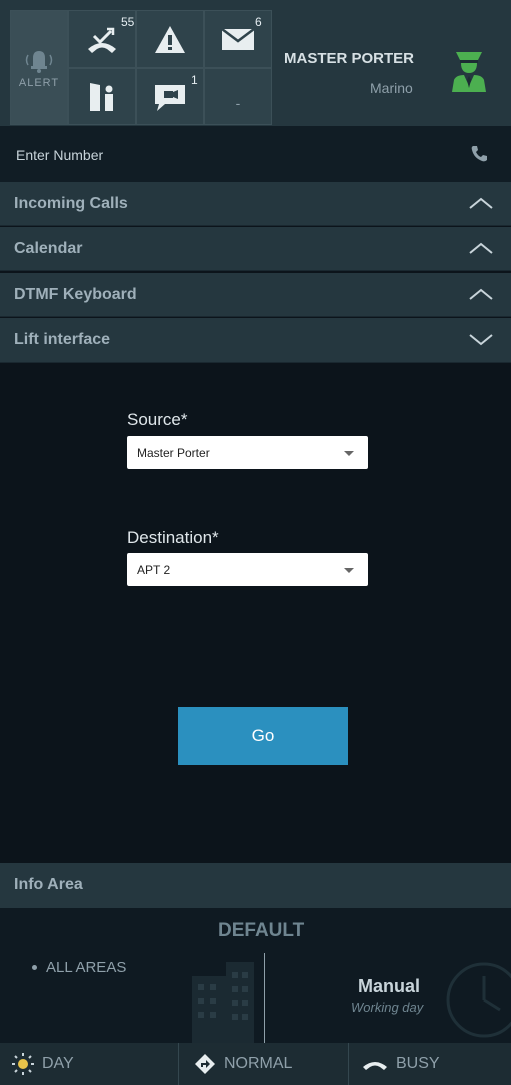 The image size is (511, 1085). Describe the element at coordinates (255, 249) in the screenshot. I see `calendar-section: Calendar` at that location.